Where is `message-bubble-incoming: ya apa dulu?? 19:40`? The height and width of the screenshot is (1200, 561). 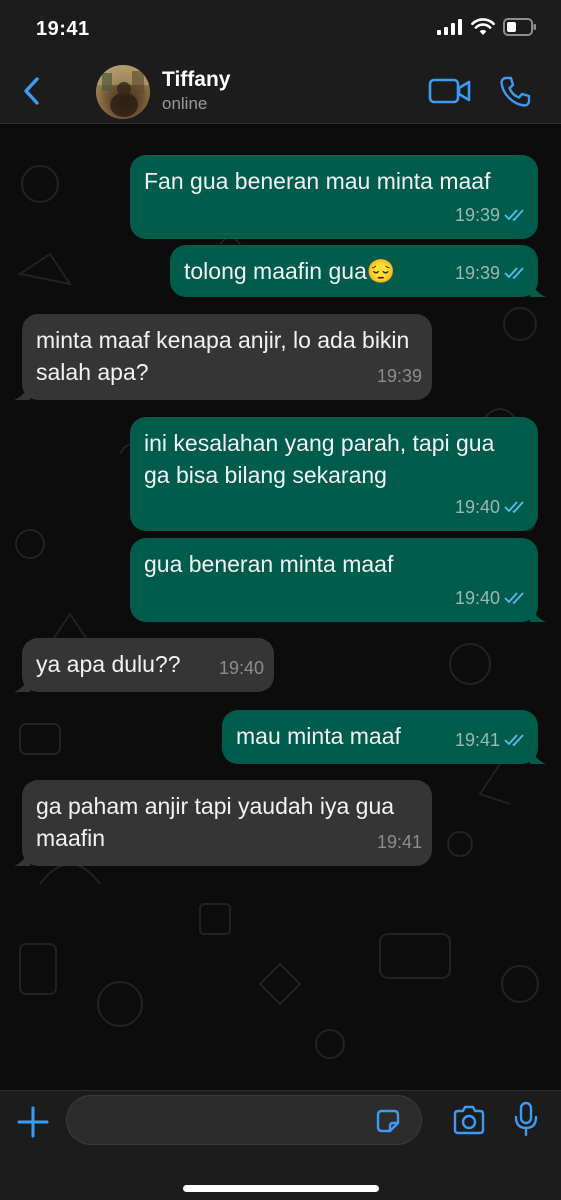
message-bubble-incoming: ya apa dulu?? 19:40 is located at coordinates (148, 665).